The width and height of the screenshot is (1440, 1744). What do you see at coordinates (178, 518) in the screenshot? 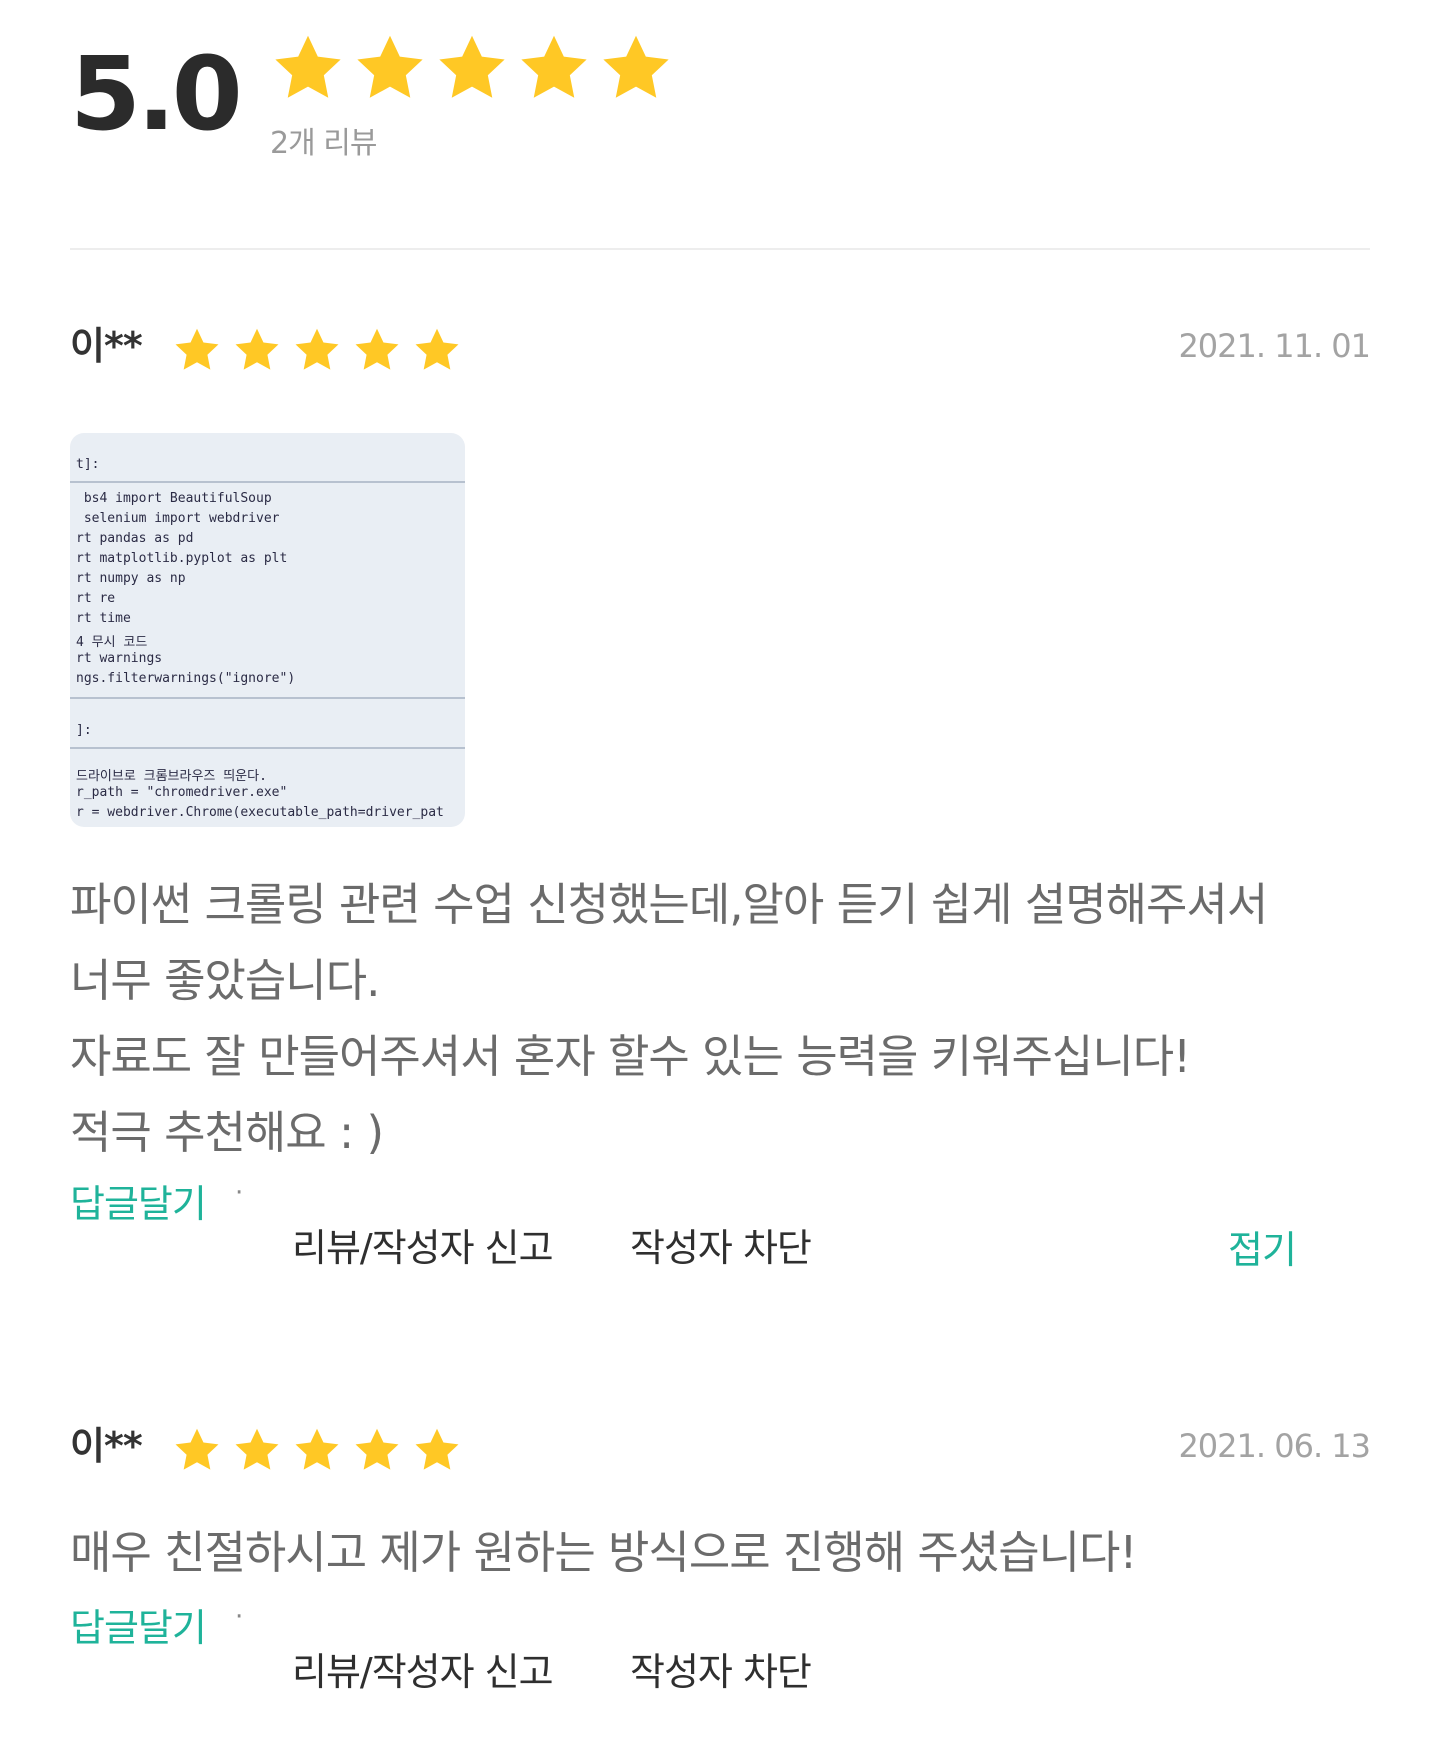
I see `code-line: selenium import webdriver` at bounding box center [178, 518].